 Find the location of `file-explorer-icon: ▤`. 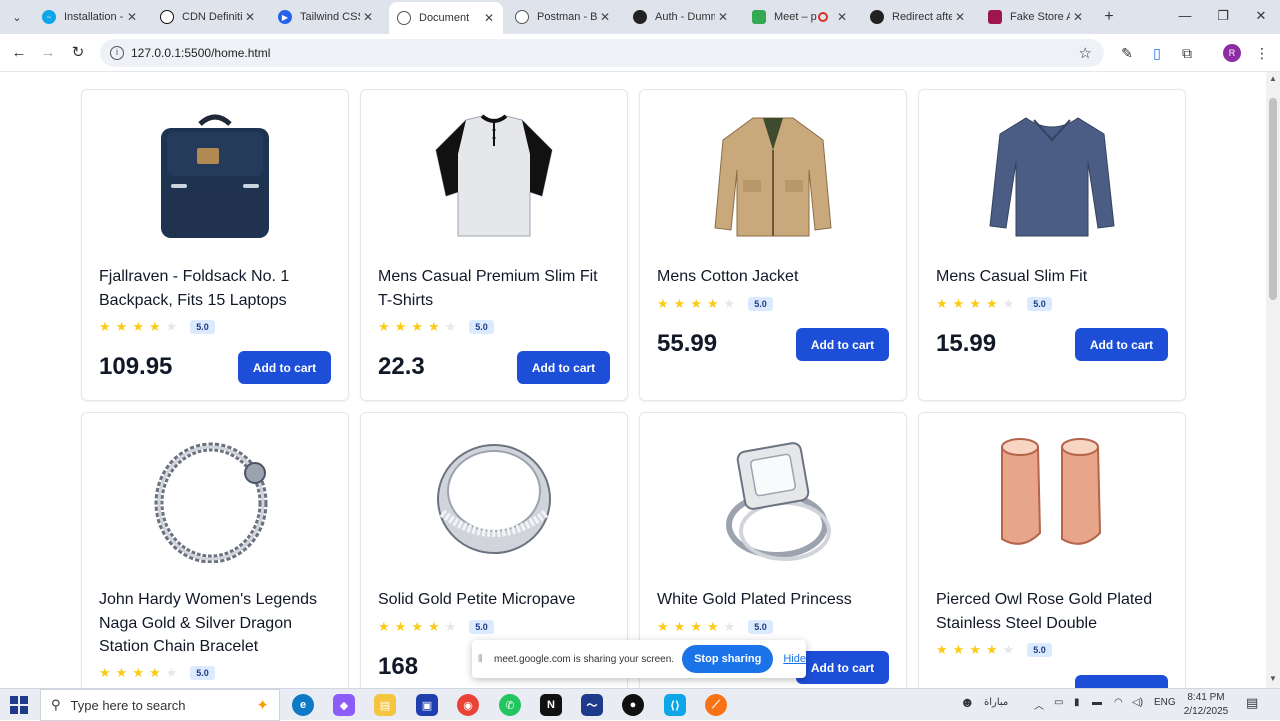

file-explorer-icon: ▤ is located at coordinates (385, 705).